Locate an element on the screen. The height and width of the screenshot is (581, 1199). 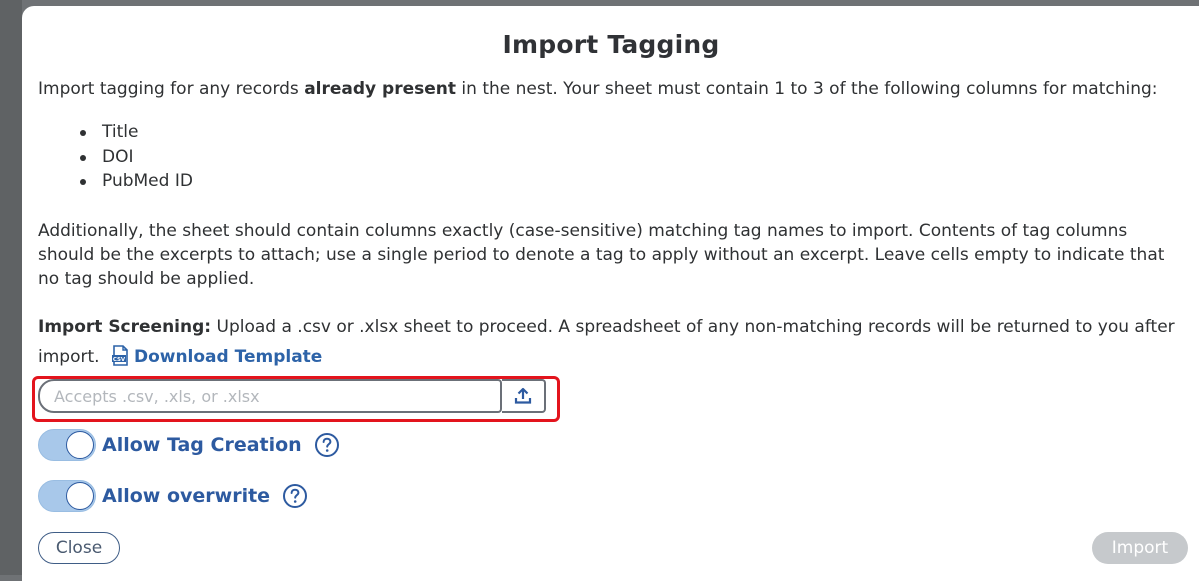
file-input-container is located at coordinates (270, 396).